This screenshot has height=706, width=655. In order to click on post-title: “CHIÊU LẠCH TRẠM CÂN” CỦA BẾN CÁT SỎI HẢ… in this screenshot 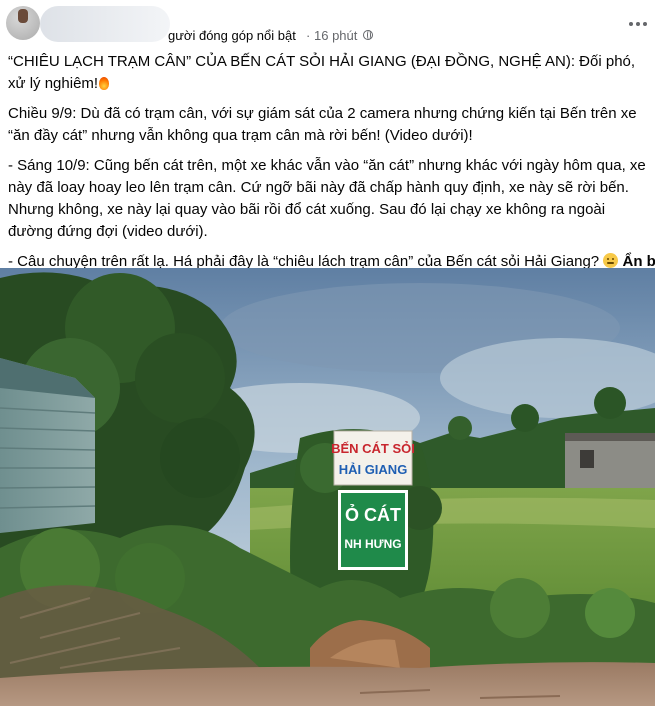, I will do `click(330, 73)`.